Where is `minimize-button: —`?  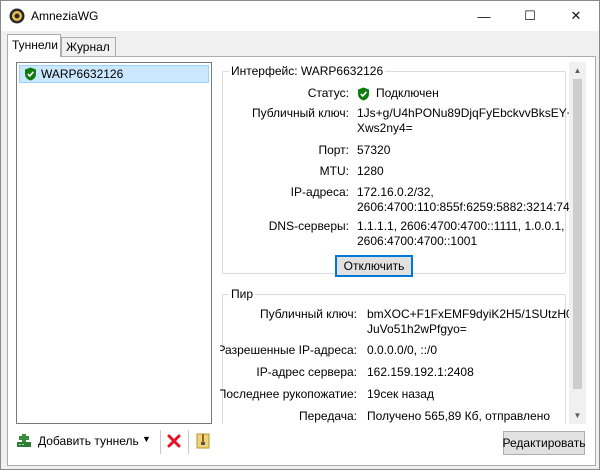 minimize-button: — is located at coordinates (484, 16).